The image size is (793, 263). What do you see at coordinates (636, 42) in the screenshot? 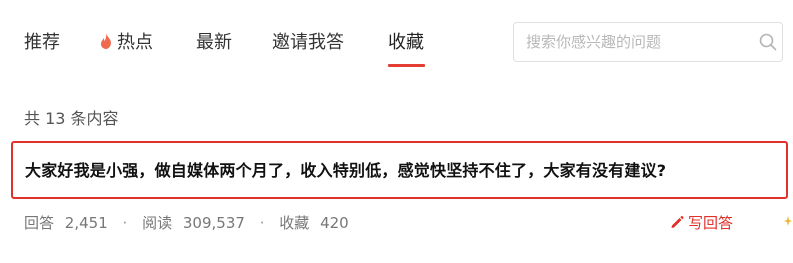
I see `search-input` at bounding box center [636, 42].